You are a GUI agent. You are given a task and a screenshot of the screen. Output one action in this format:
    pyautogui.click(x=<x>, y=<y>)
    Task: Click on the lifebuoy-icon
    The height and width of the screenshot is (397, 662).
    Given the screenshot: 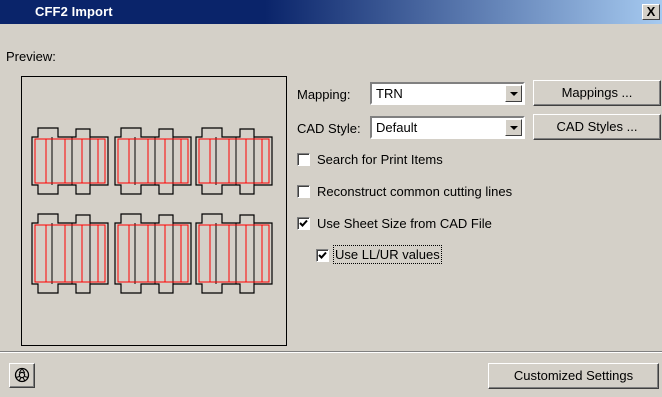 What is the action you would take?
    pyautogui.click(x=22, y=375)
    